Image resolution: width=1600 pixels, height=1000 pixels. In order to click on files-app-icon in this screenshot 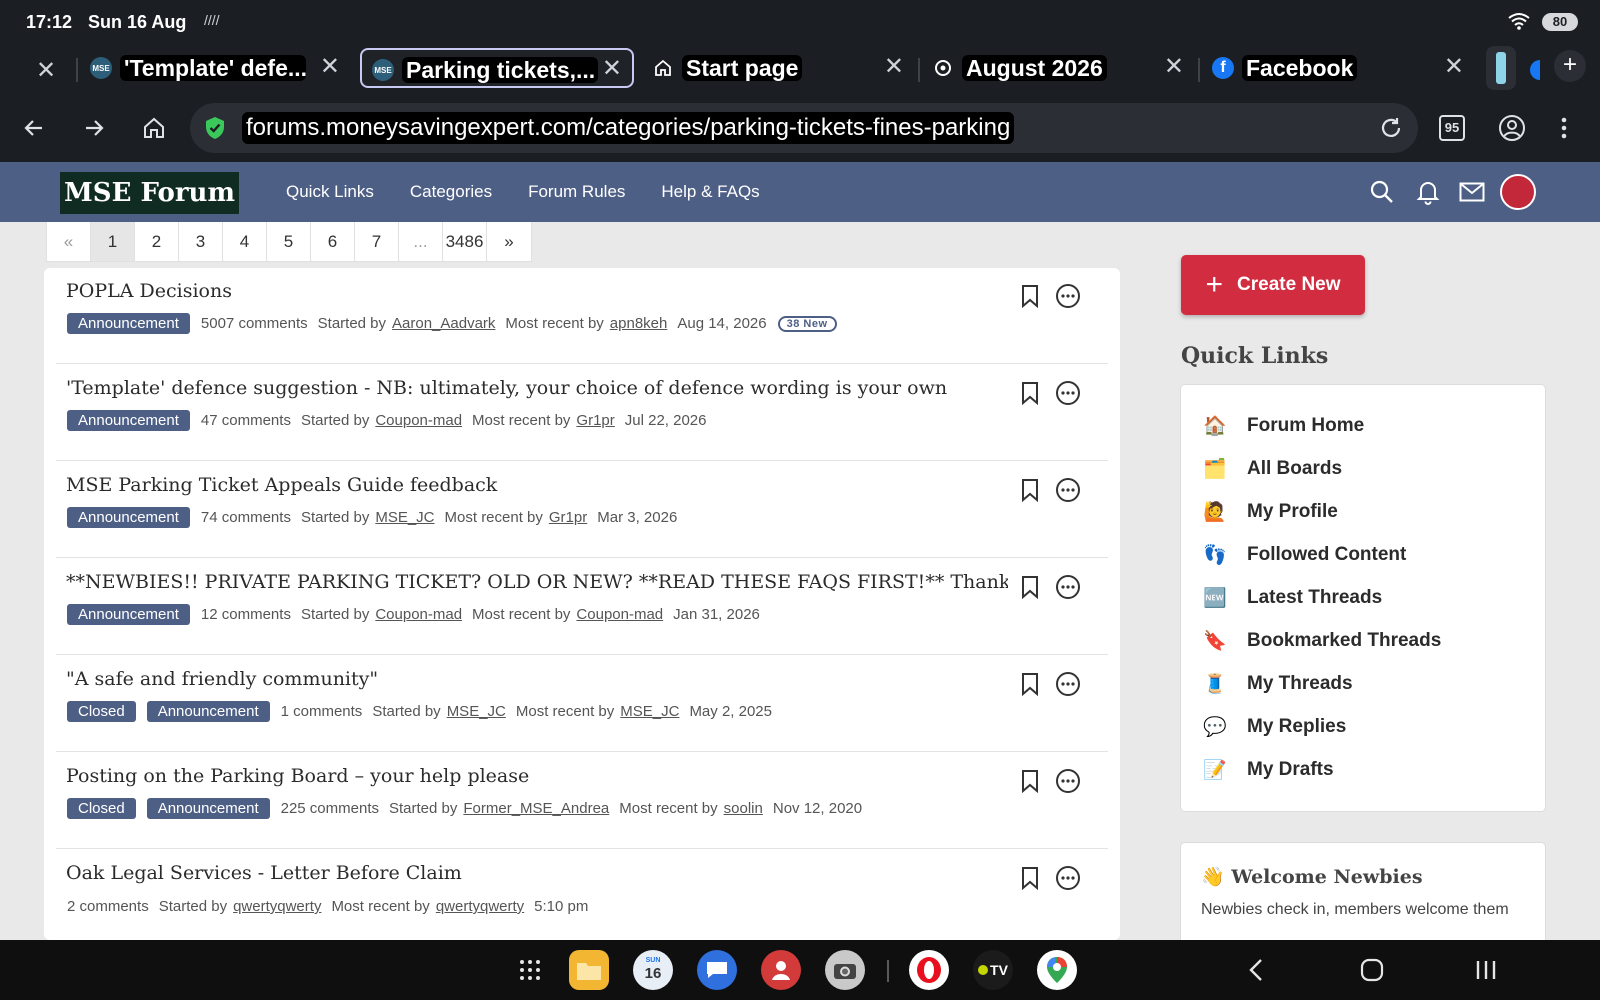, I will do `click(589, 970)`.